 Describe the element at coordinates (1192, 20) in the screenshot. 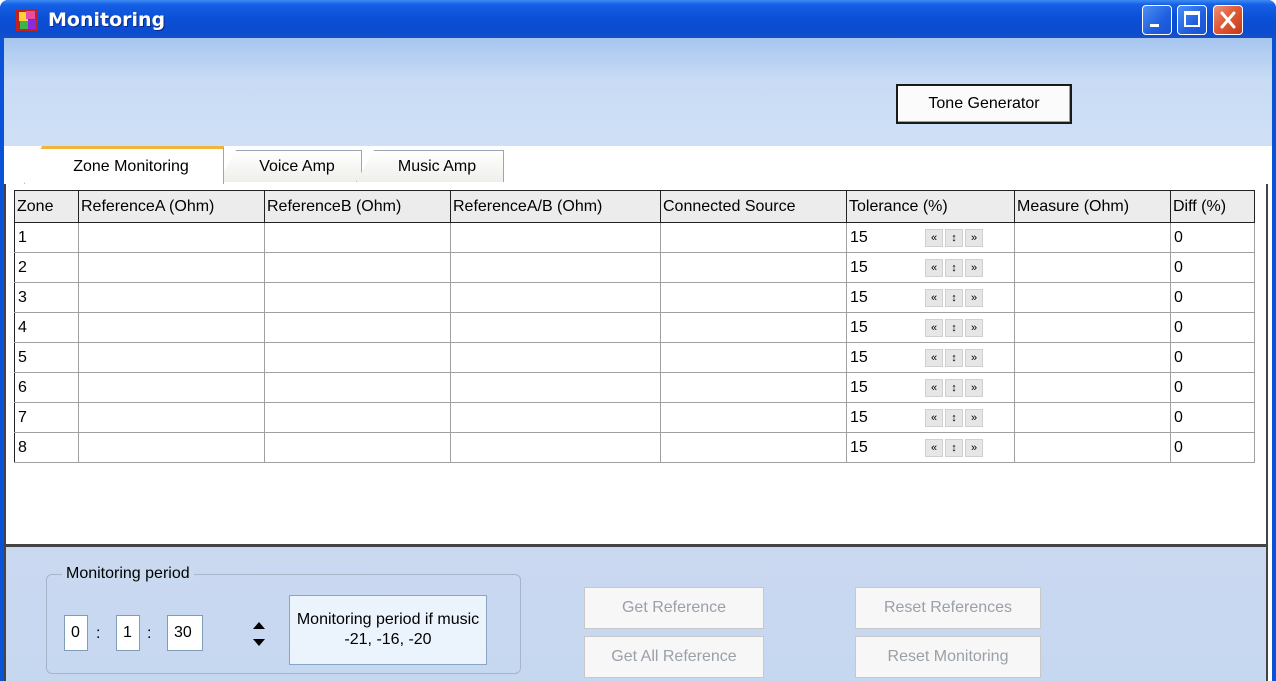

I see `maximize-button` at that location.